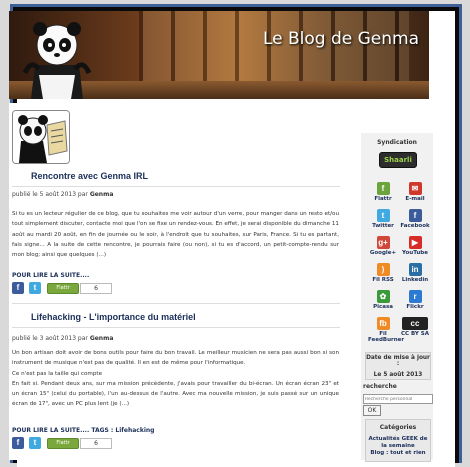  What do you see at coordinates (397, 142) in the screenshot?
I see `syndication-title: Syndication` at bounding box center [397, 142].